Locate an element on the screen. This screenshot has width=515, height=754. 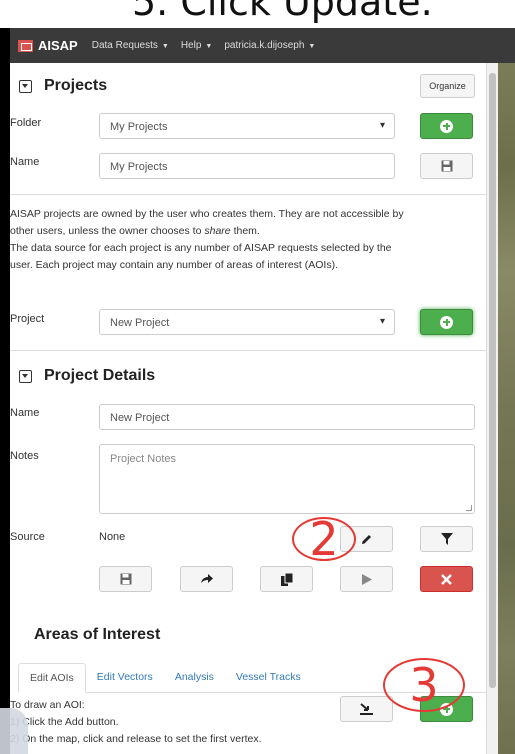
projects-header: Projects is located at coordinates (63, 86).